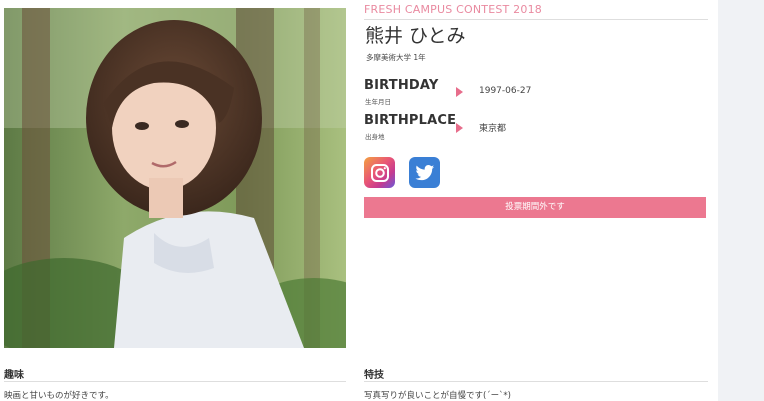 The image size is (764, 401). I want to click on twitter-link, so click(424, 172).